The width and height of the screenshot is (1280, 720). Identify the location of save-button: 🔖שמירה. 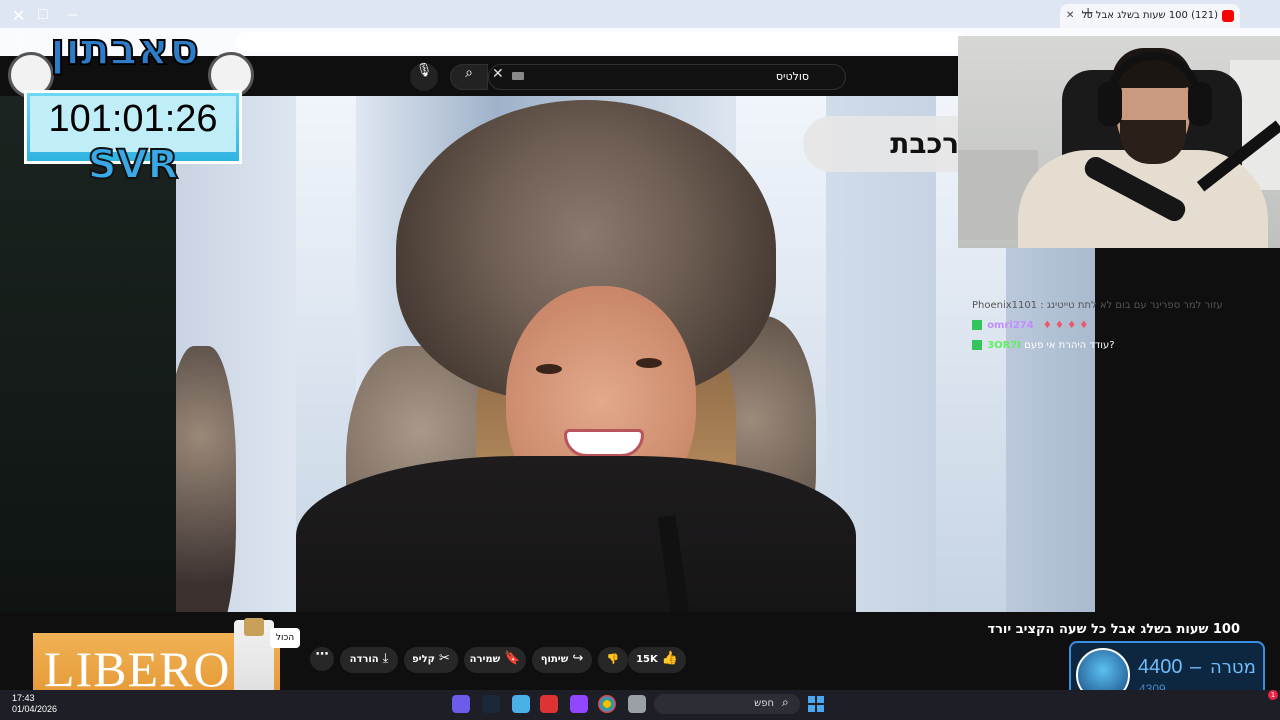
(495, 660).